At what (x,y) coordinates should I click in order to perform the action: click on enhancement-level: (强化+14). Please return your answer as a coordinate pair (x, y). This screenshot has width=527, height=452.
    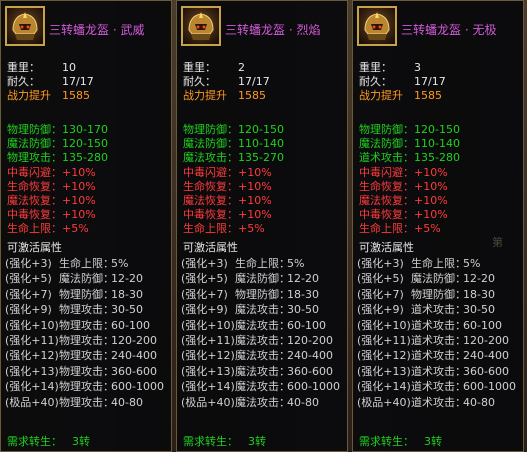
    Looking at the image, I should click on (384, 387).